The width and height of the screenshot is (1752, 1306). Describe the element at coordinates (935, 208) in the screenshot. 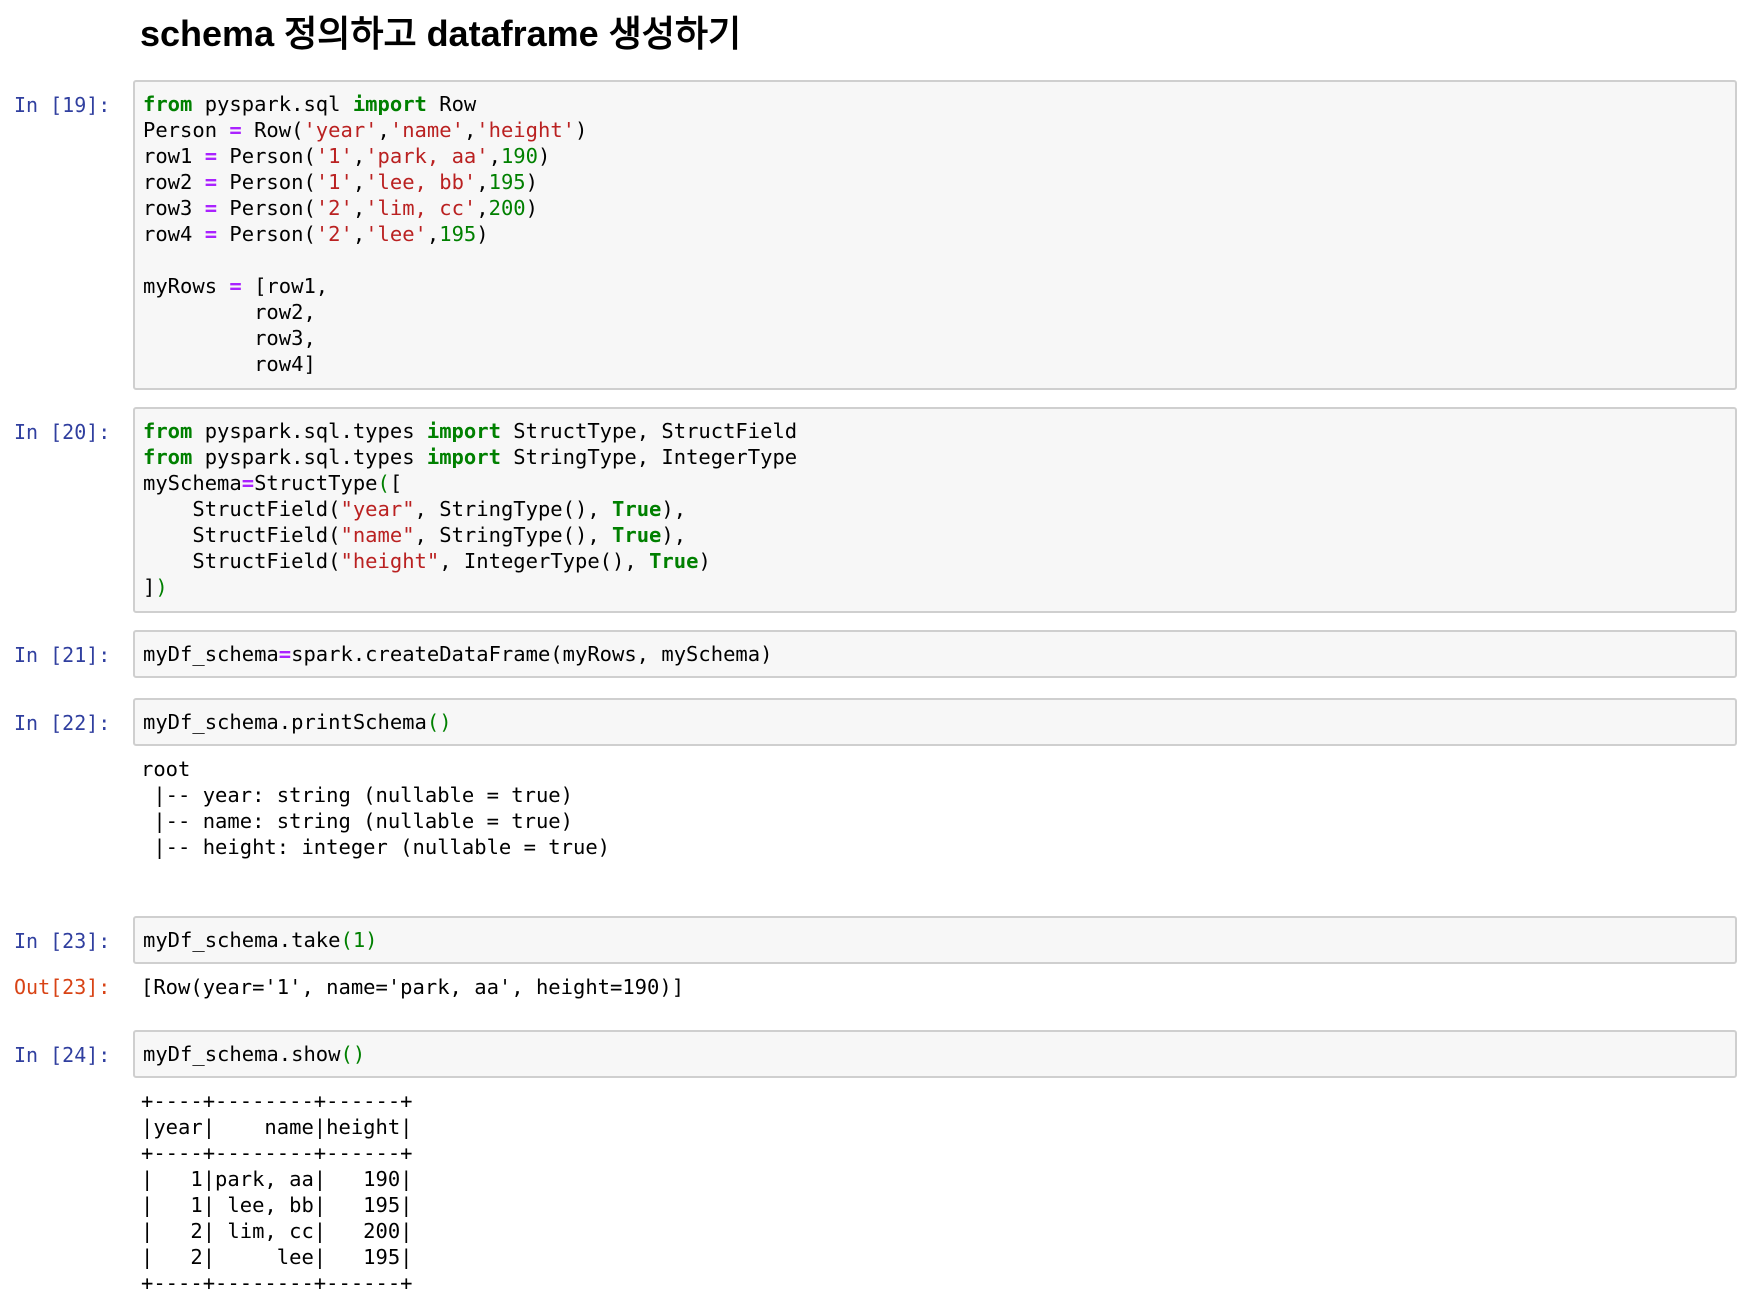

I see `code-line: row3 = Person('2','lim, cc',200)` at that location.